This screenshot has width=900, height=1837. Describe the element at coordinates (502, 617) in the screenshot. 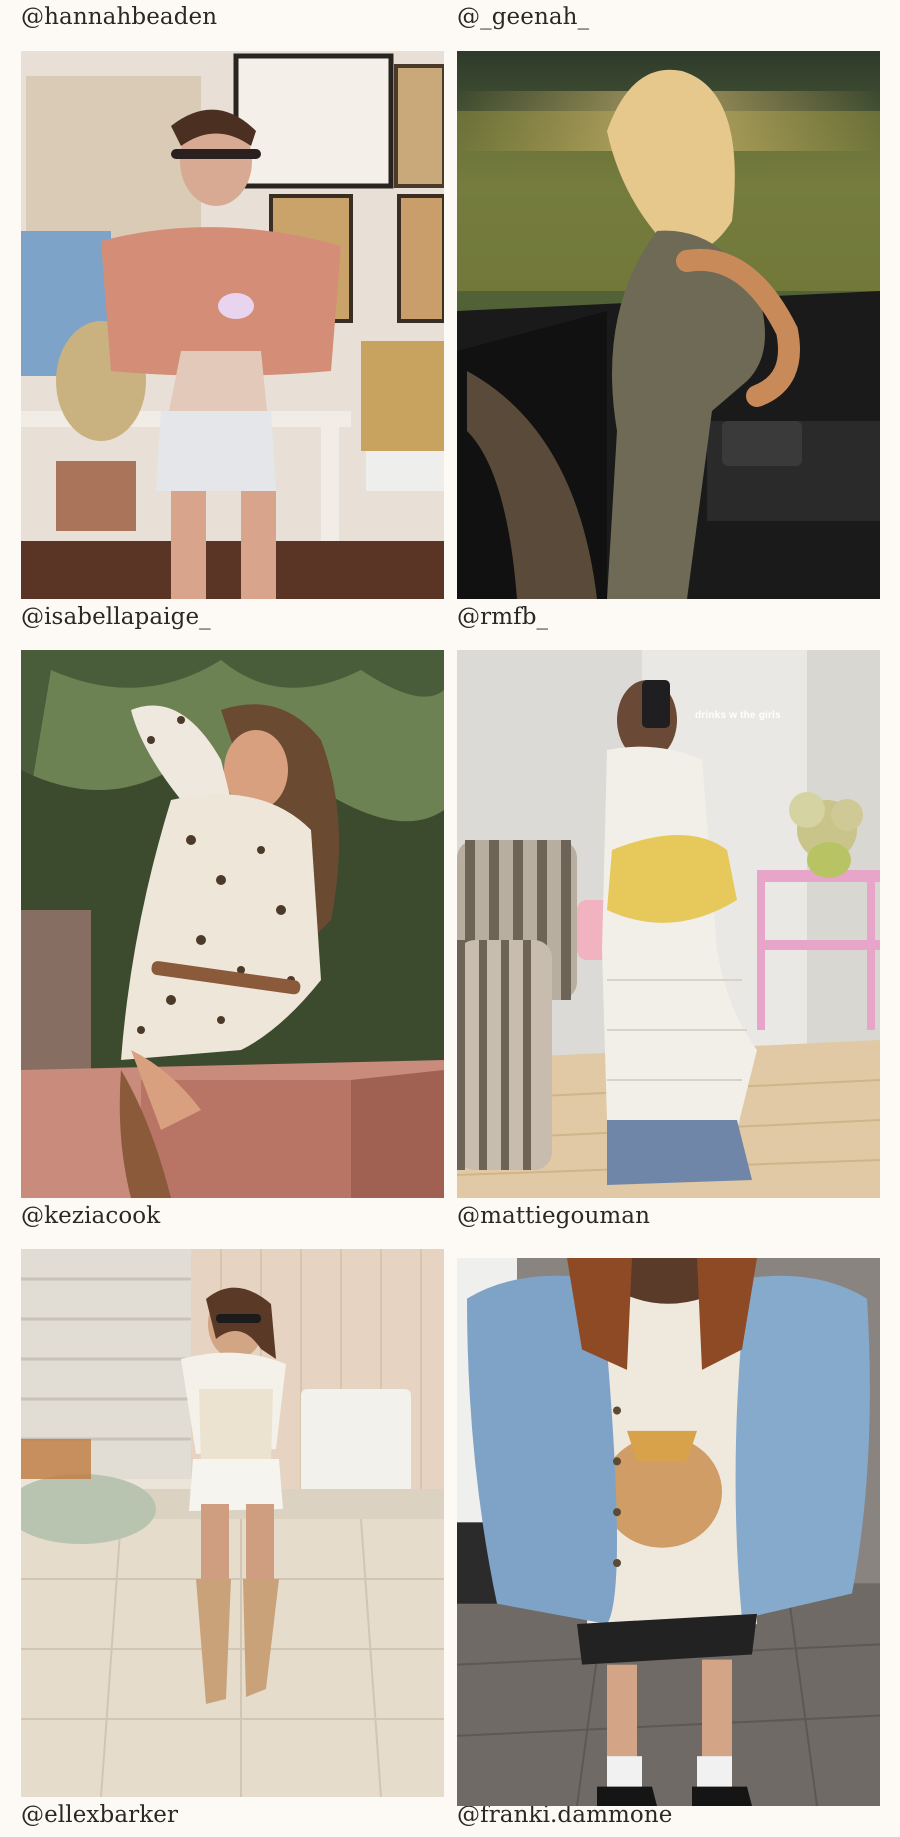

I see `username-label: @rmfb_` at that location.